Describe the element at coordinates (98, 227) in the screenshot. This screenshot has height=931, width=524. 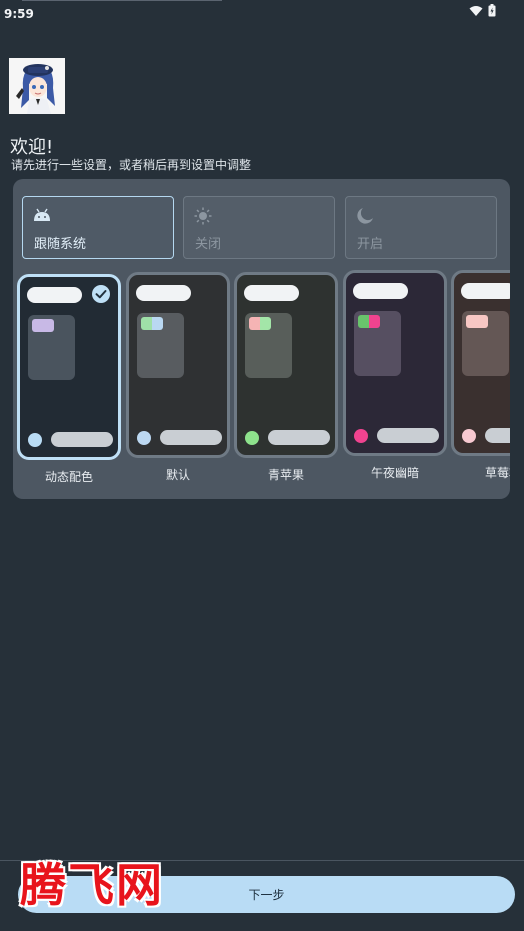
I see `mode-follow-system-button: 跟随系统` at that location.